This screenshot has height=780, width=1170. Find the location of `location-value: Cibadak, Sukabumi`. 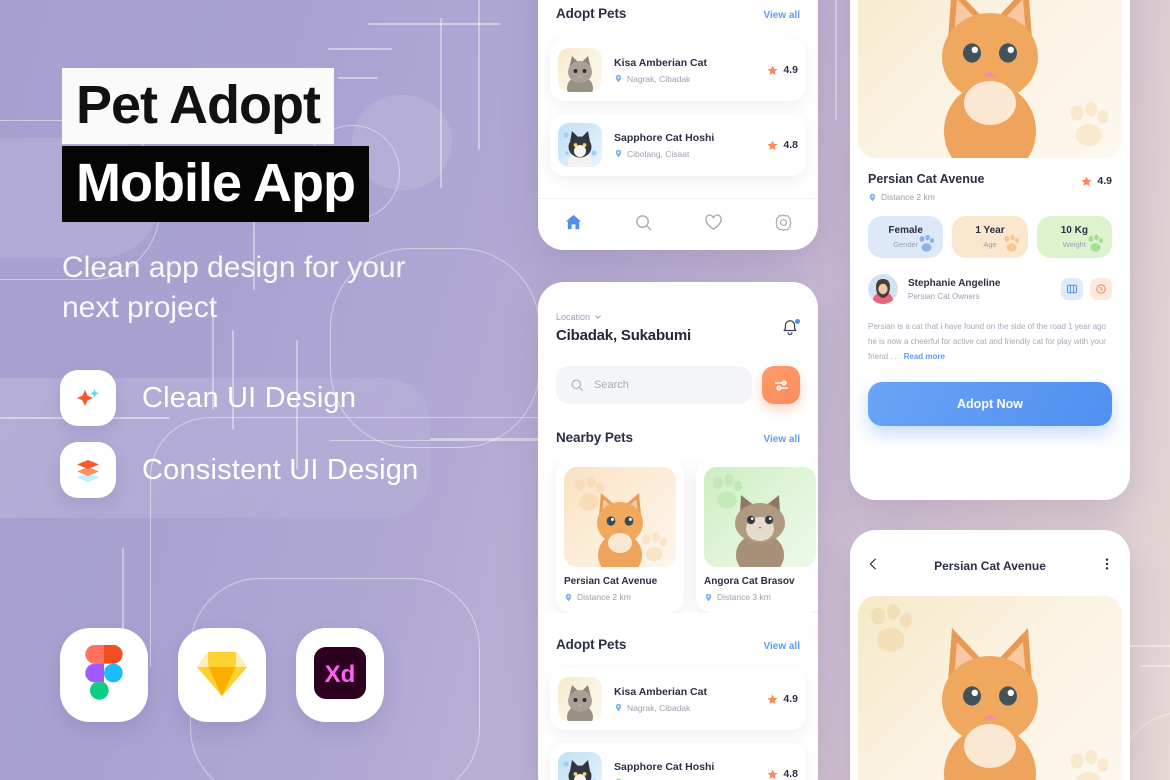

location-value: Cibadak, Sukabumi is located at coordinates (623, 335).